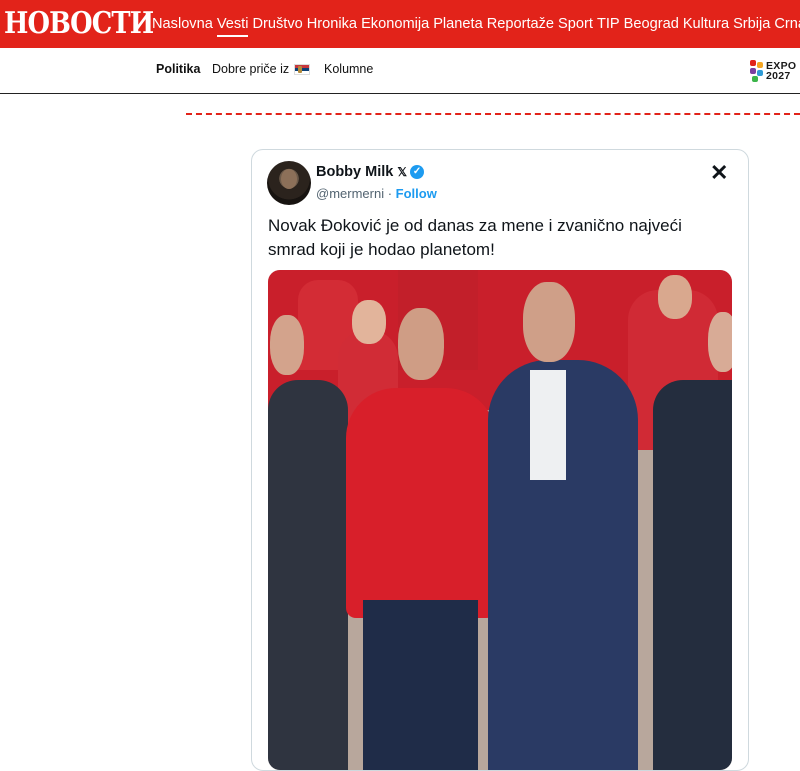 The width and height of the screenshot is (800, 771). Describe the element at coordinates (757, 71) in the screenshot. I see `expo-logo-icon` at that location.